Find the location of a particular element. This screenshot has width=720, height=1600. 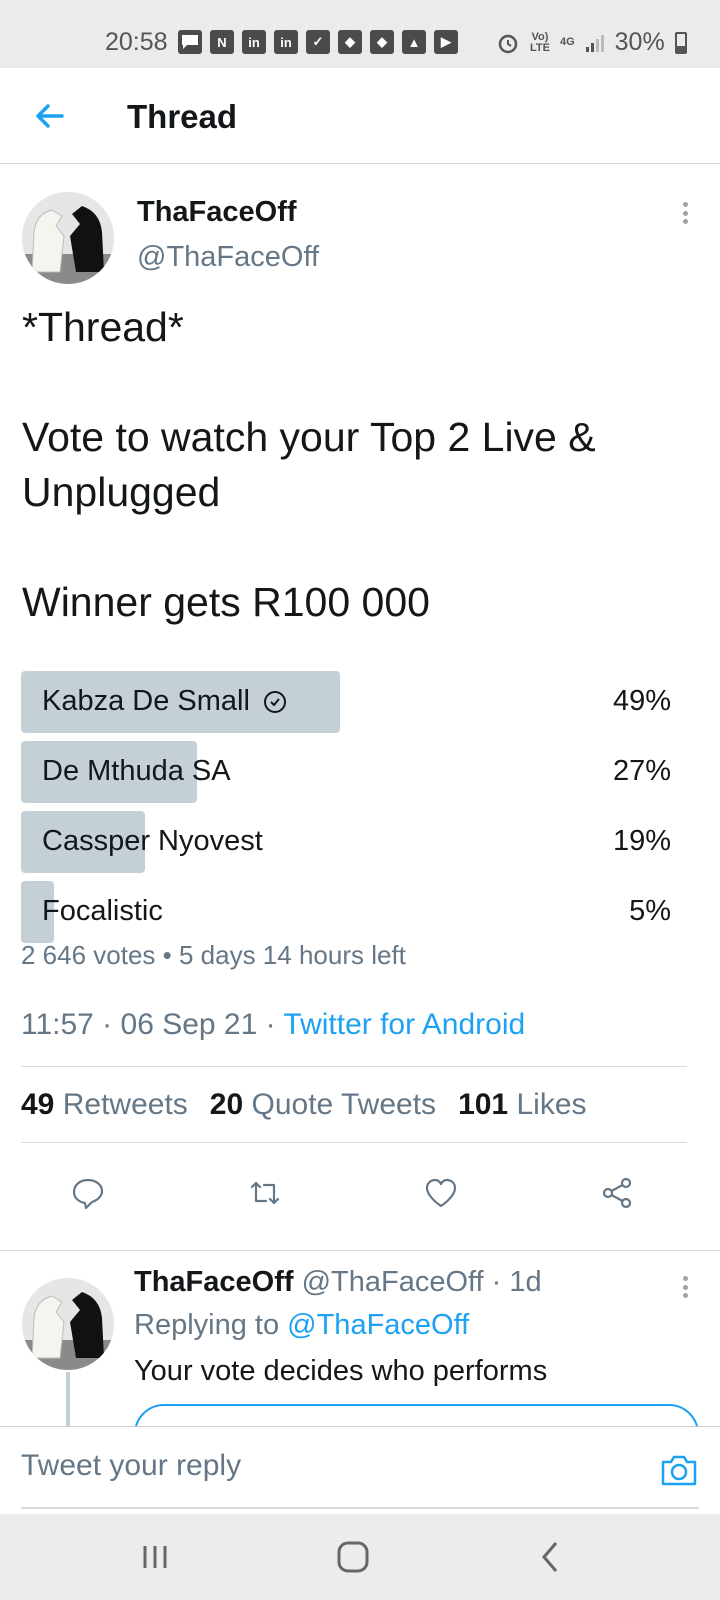

camera-icon is located at coordinates (679, 1470).